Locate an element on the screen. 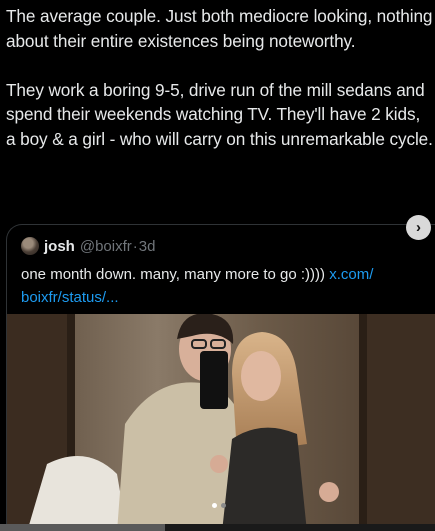 This screenshot has height=531, width=435. carousel-indicator is located at coordinates (219, 505).